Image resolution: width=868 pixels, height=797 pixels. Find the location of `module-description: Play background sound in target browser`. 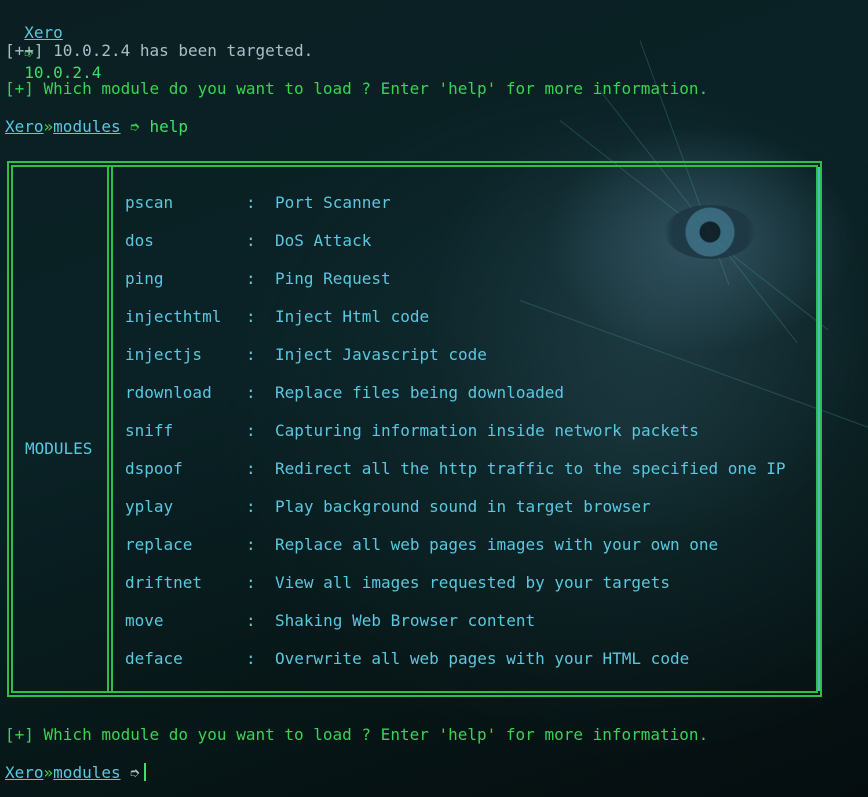

module-description: Play background sound in target browser is located at coordinates (463, 506).